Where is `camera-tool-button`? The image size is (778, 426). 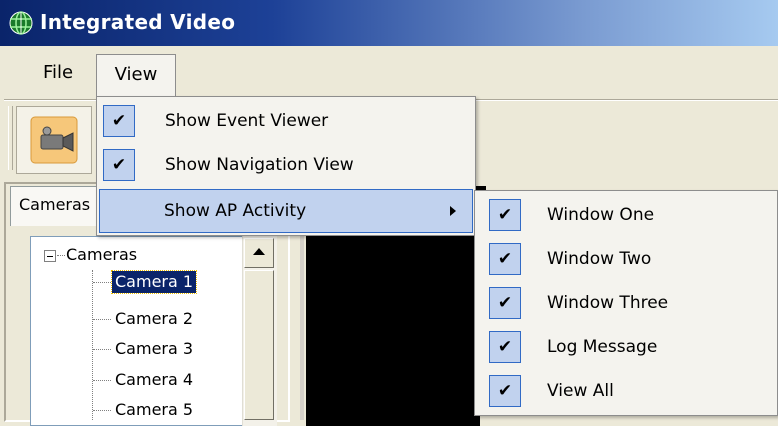
camera-tool-button is located at coordinates (54, 140).